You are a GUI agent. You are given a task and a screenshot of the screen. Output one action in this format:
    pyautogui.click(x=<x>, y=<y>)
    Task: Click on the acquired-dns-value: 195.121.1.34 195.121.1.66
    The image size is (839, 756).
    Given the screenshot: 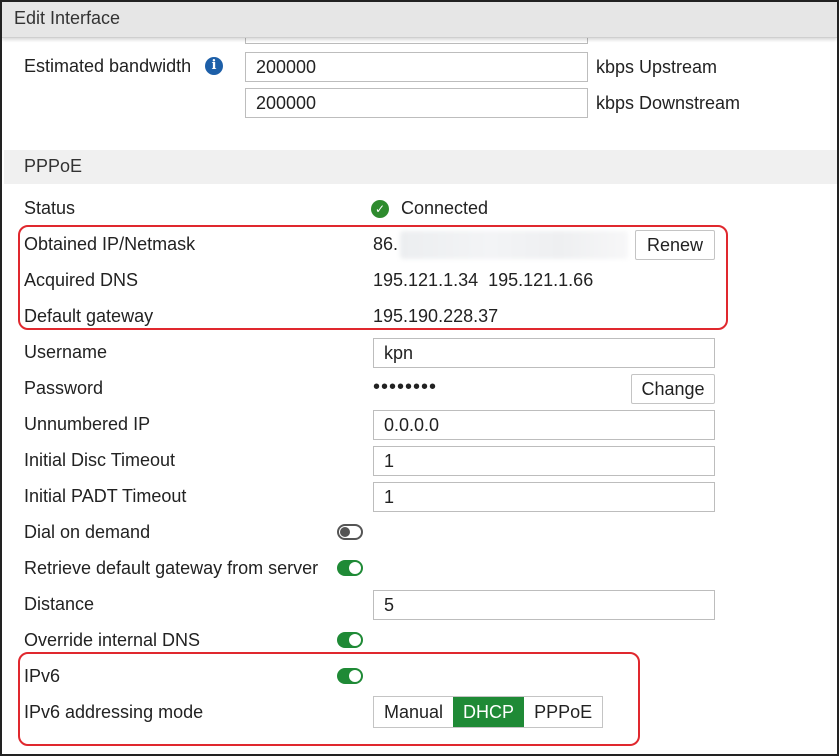 What is the action you would take?
    pyautogui.click(x=483, y=280)
    